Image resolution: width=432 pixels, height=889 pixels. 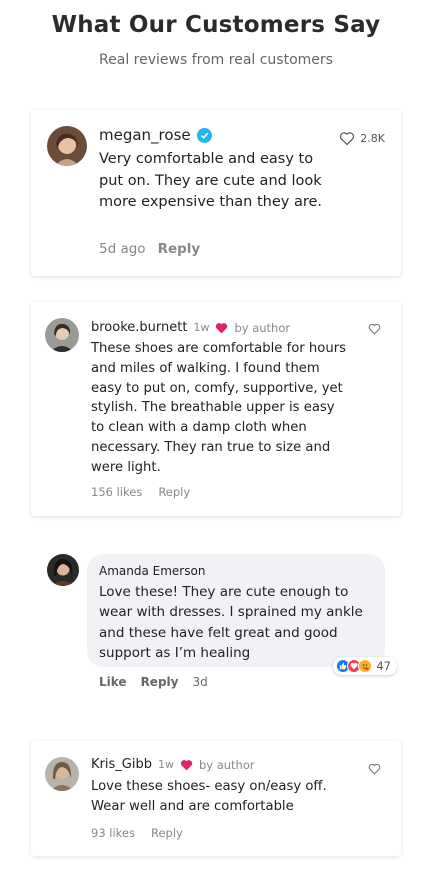 I want to click on review-meta: 5d ago Reply, so click(x=149, y=249).